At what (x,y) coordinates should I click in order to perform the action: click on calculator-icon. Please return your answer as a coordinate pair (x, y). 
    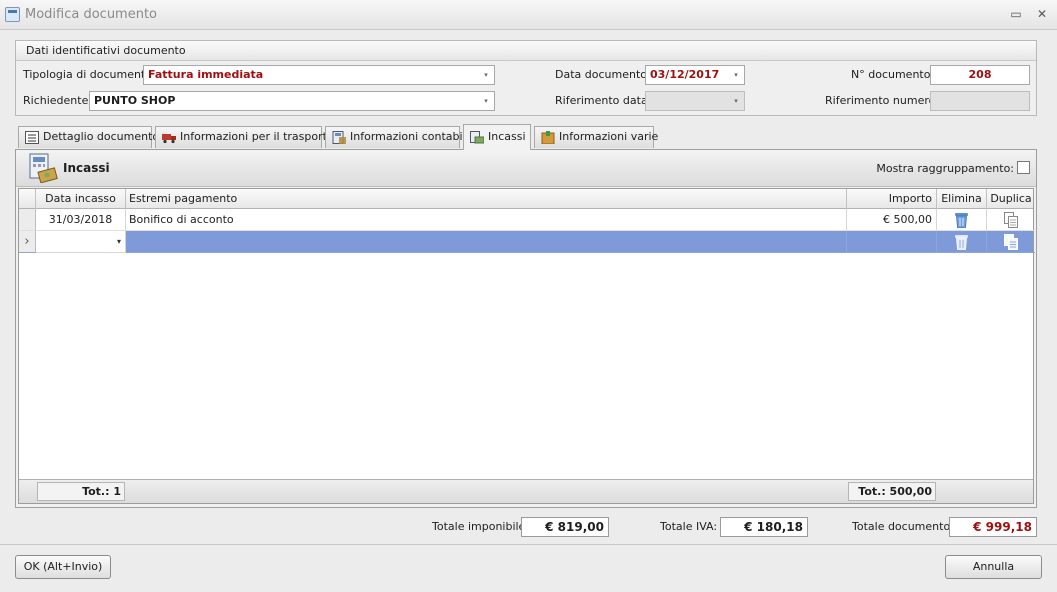
    Looking at the image, I should click on (339, 137).